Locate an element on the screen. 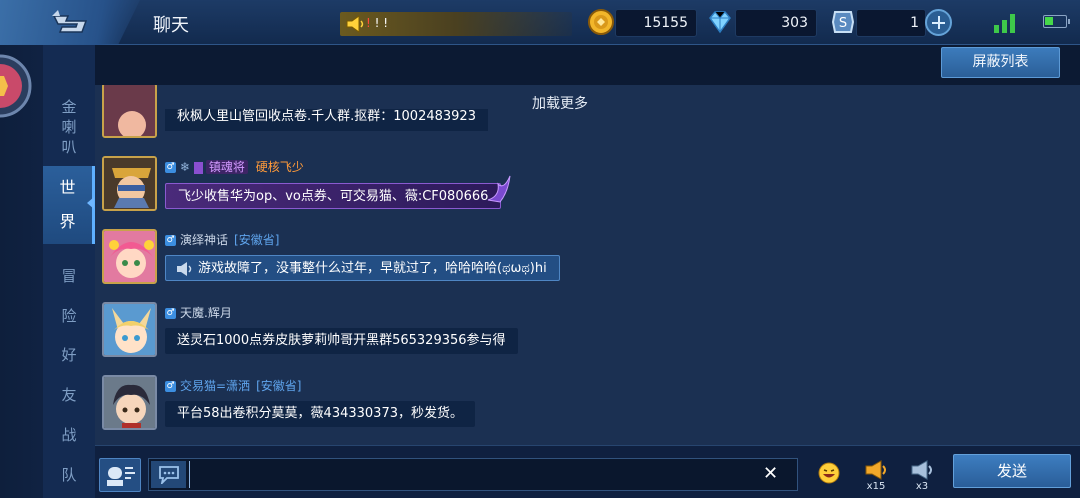  channel-tabs: 金 喇 叭 世 界 冒 险 好 友 战 队 is located at coordinates (69, 271).